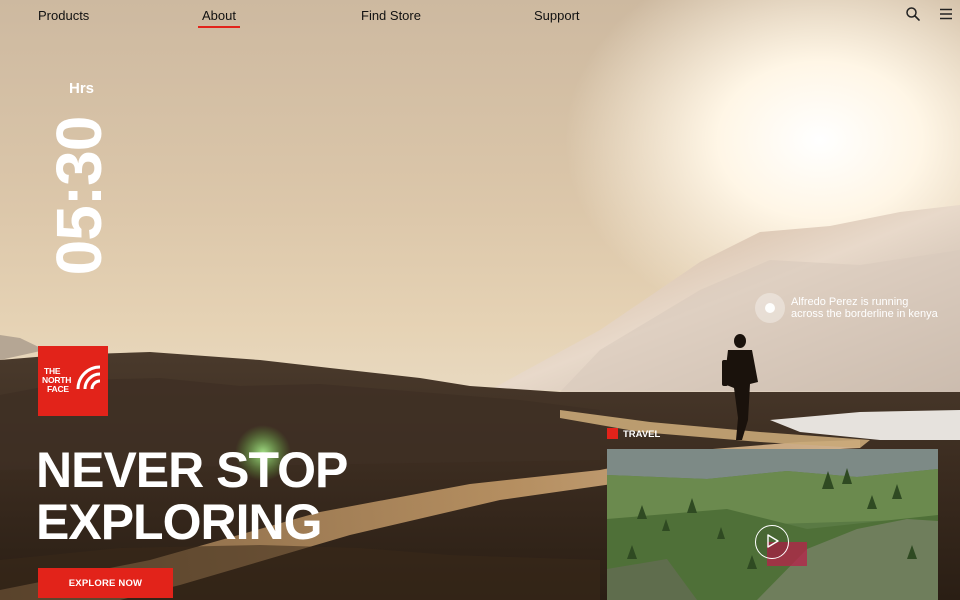  I want to click on clock-time: 05:30, so click(79, 196).